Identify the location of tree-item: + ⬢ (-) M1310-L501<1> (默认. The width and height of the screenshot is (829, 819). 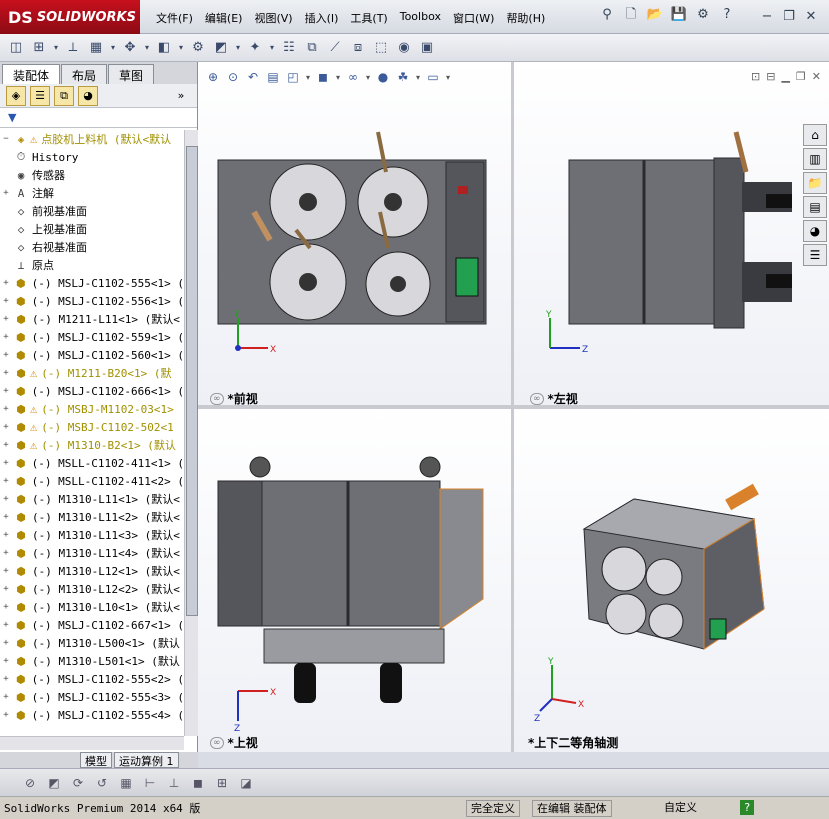
(92, 661).